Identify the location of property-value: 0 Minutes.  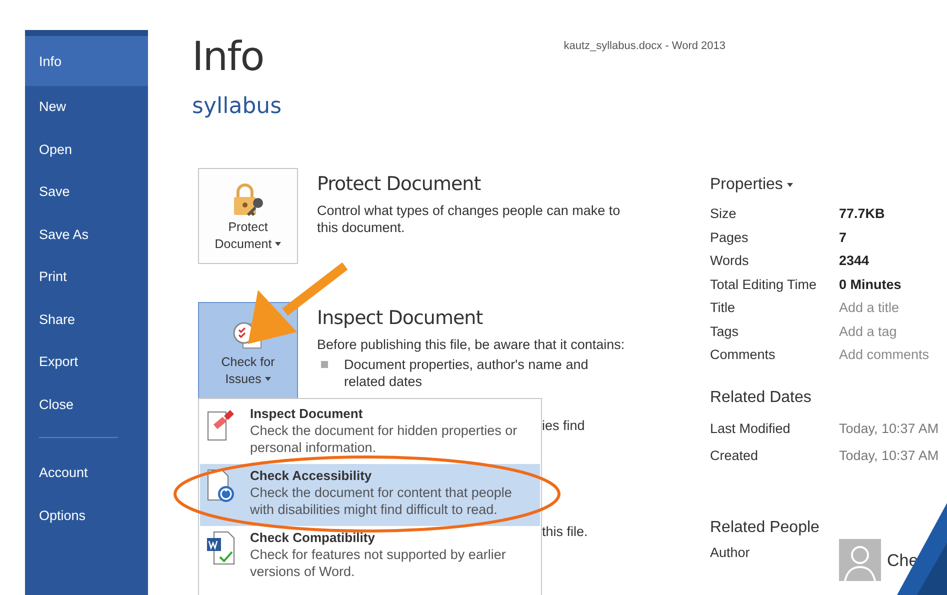
(870, 284).